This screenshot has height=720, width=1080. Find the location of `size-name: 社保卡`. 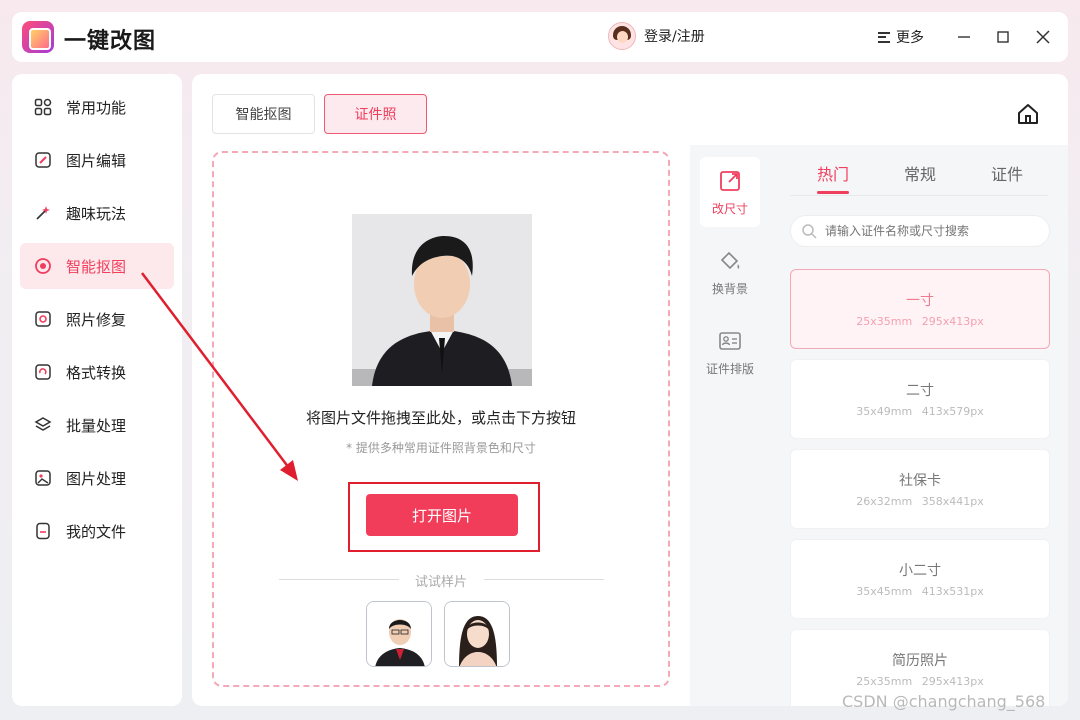

size-name: 社保卡 is located at coordinates (920, 481).